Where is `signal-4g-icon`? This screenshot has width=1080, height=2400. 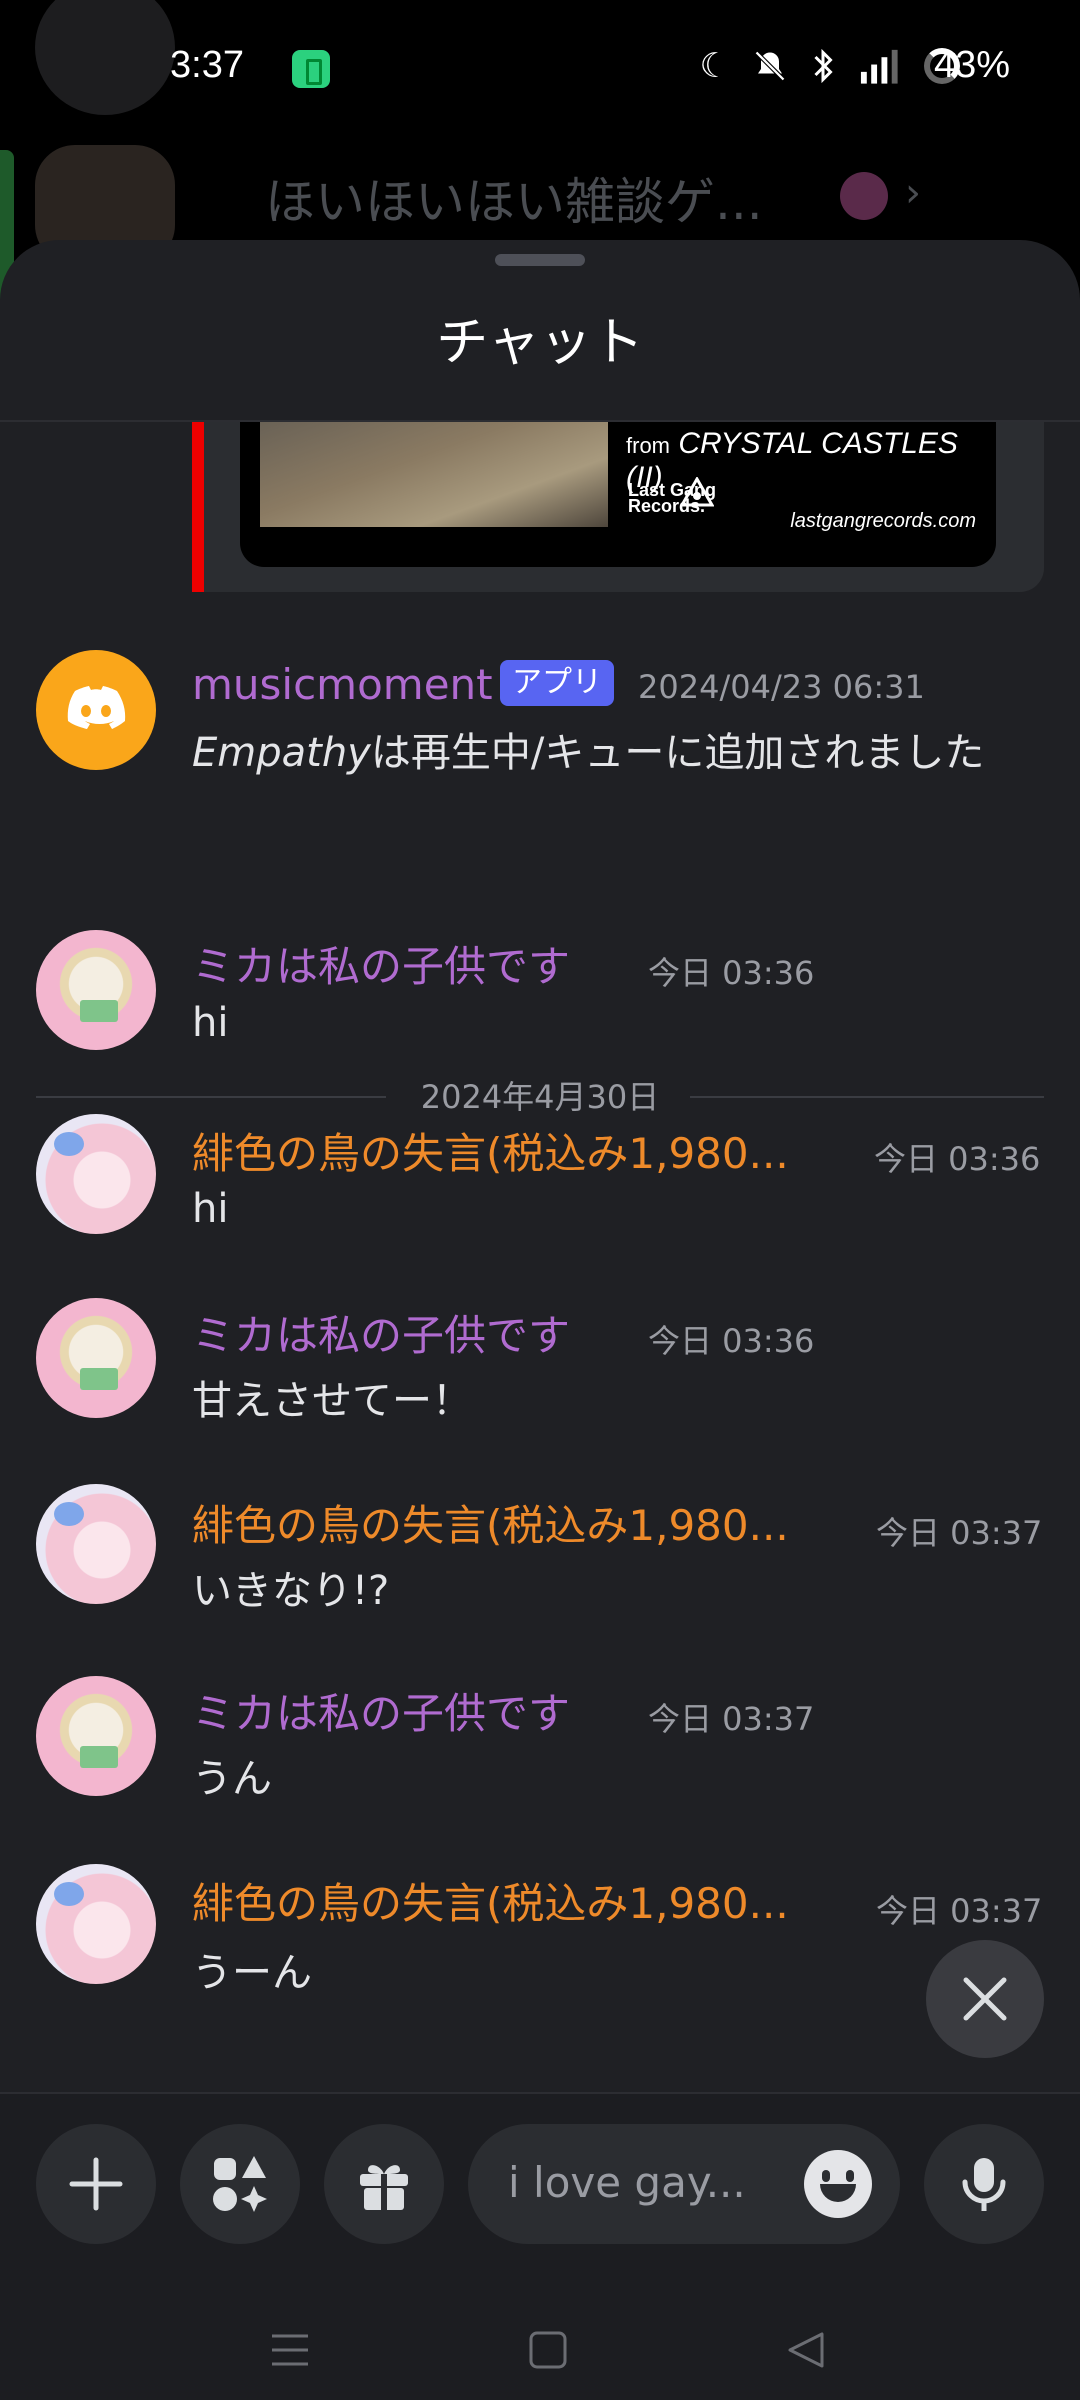 signal-4g-icon is located at coordinates (879, 66).